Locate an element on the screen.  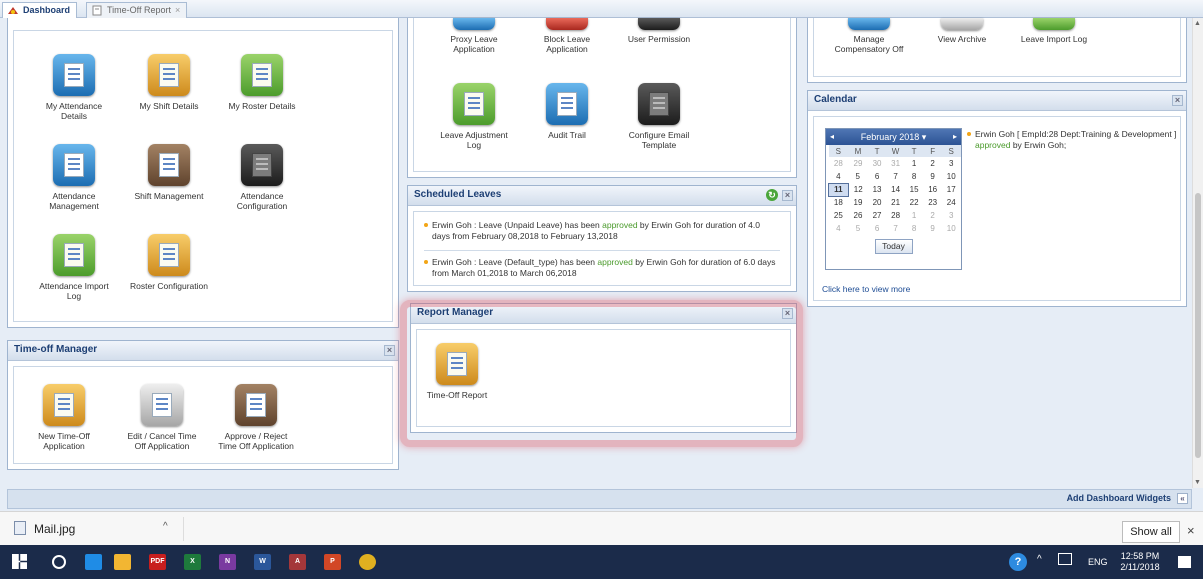
calendar-day: 23 is located at coordinates (932, 202).